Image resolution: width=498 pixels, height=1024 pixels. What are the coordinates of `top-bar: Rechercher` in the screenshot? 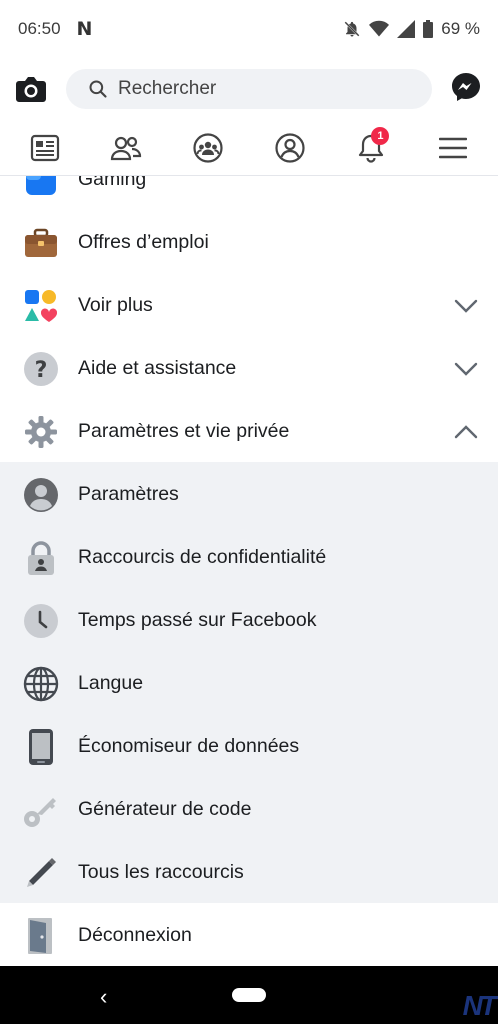 It's located at (249, 89).